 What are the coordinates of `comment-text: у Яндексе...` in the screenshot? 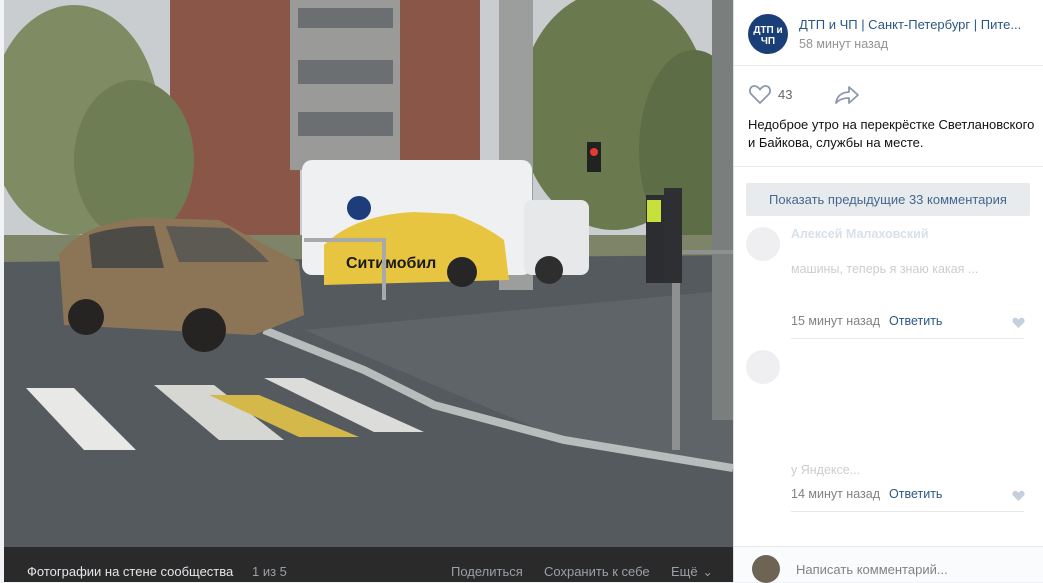 It's located at (826, 470).